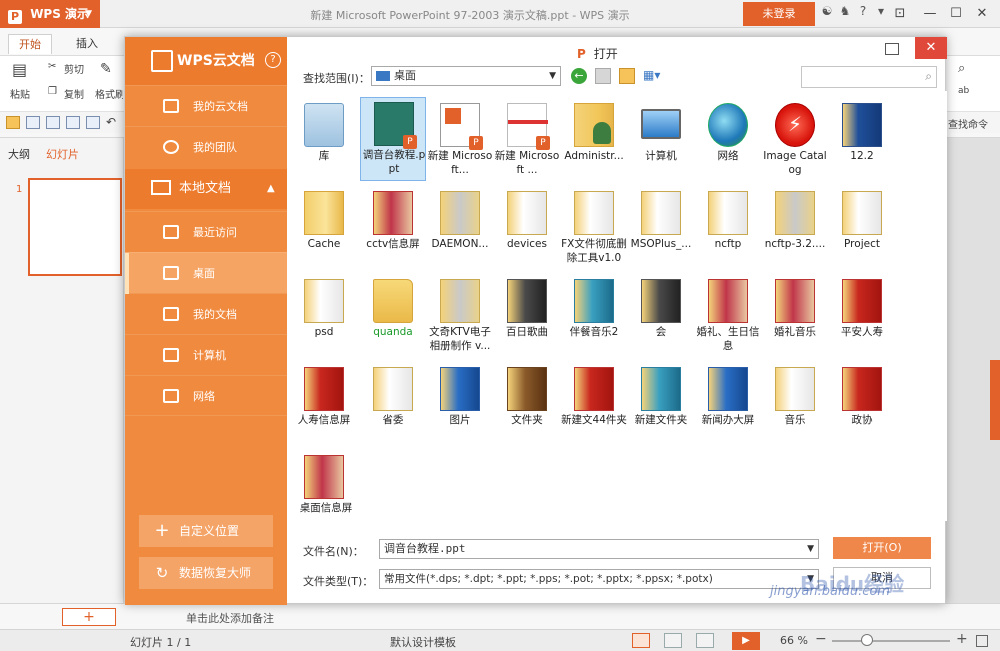 This screenshot has width=1000, height=651. What do you see at coordinates (206, 313) in the screenshot?
I see `sidebar-item-documents: 我的文档` at bounding box center [206, 313].